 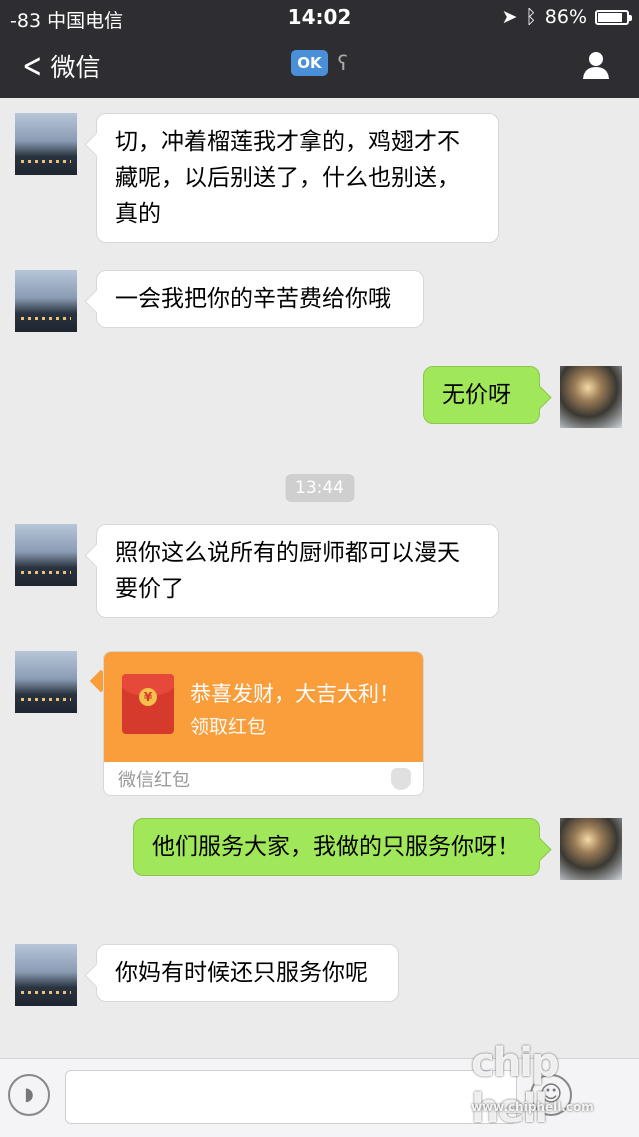 I want to click on battery-percent: 86%, so click(x=565, y=17).